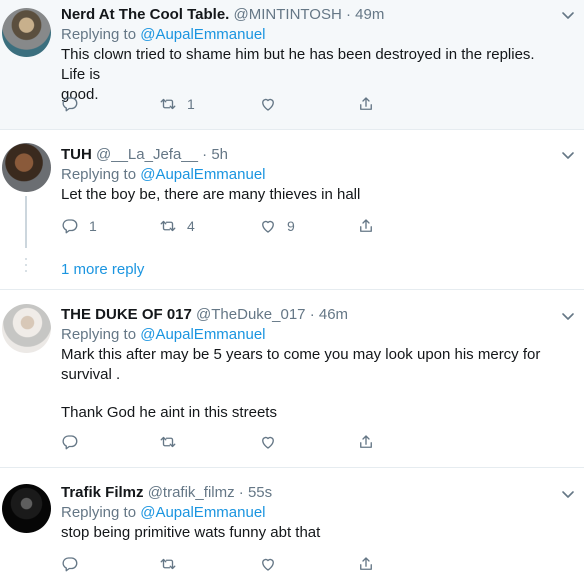  I want to click on user-handle: @trafik_filmz, so click(191, 492).